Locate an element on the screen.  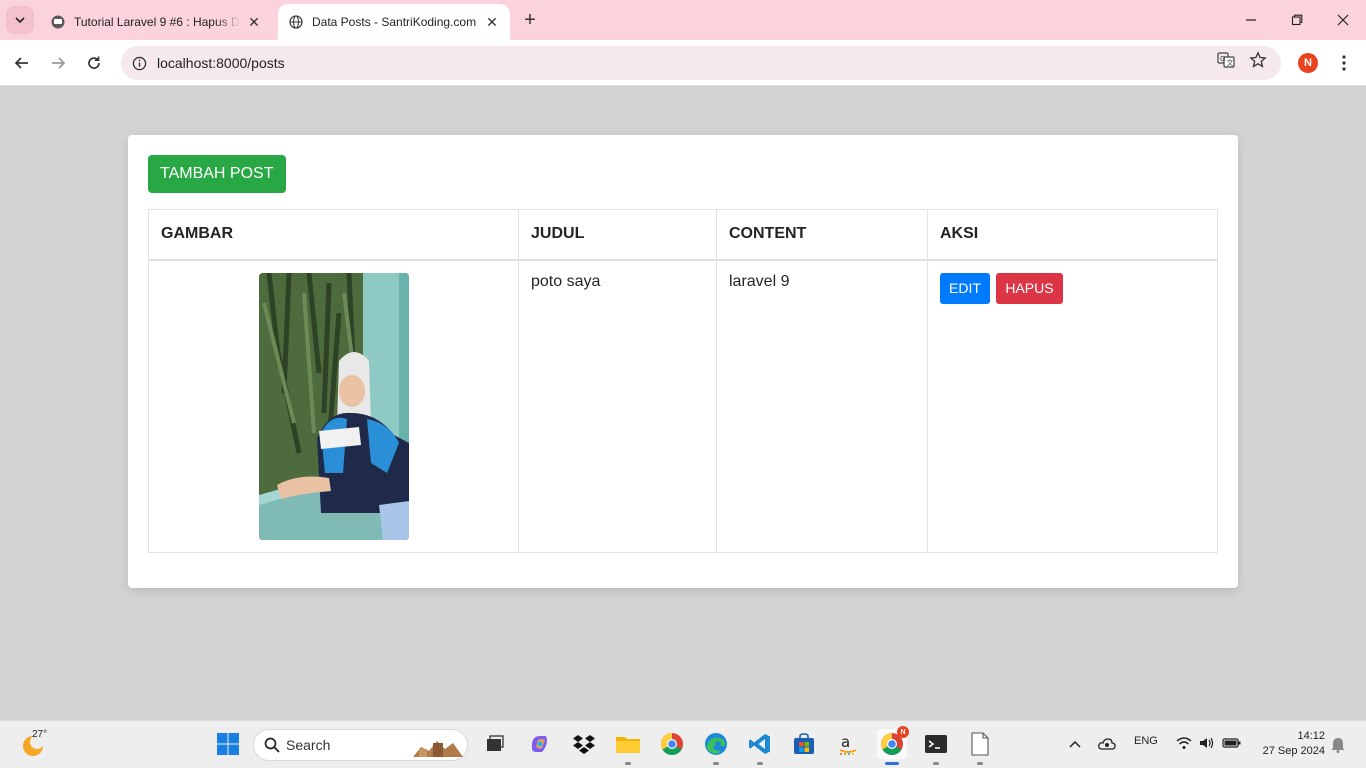
column-header-aksi: AKSI is located at coordinates (1072, 235).